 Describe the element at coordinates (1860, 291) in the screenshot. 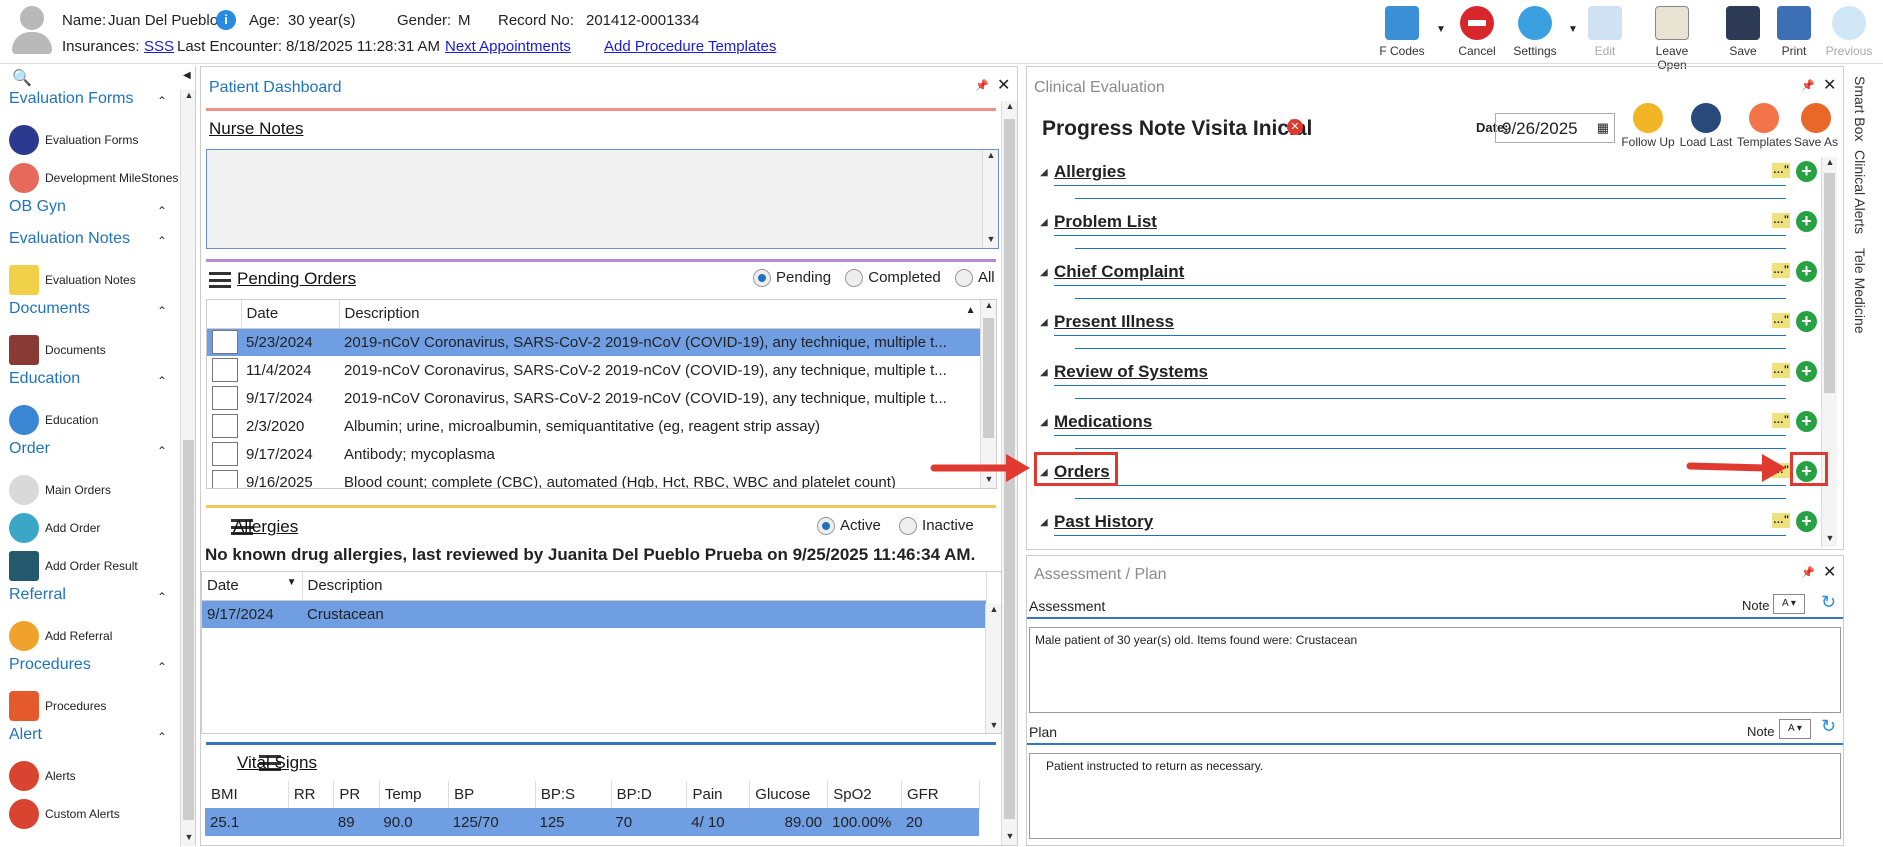

I see `tab-tele-medicine: Tele Medicine` at that location.